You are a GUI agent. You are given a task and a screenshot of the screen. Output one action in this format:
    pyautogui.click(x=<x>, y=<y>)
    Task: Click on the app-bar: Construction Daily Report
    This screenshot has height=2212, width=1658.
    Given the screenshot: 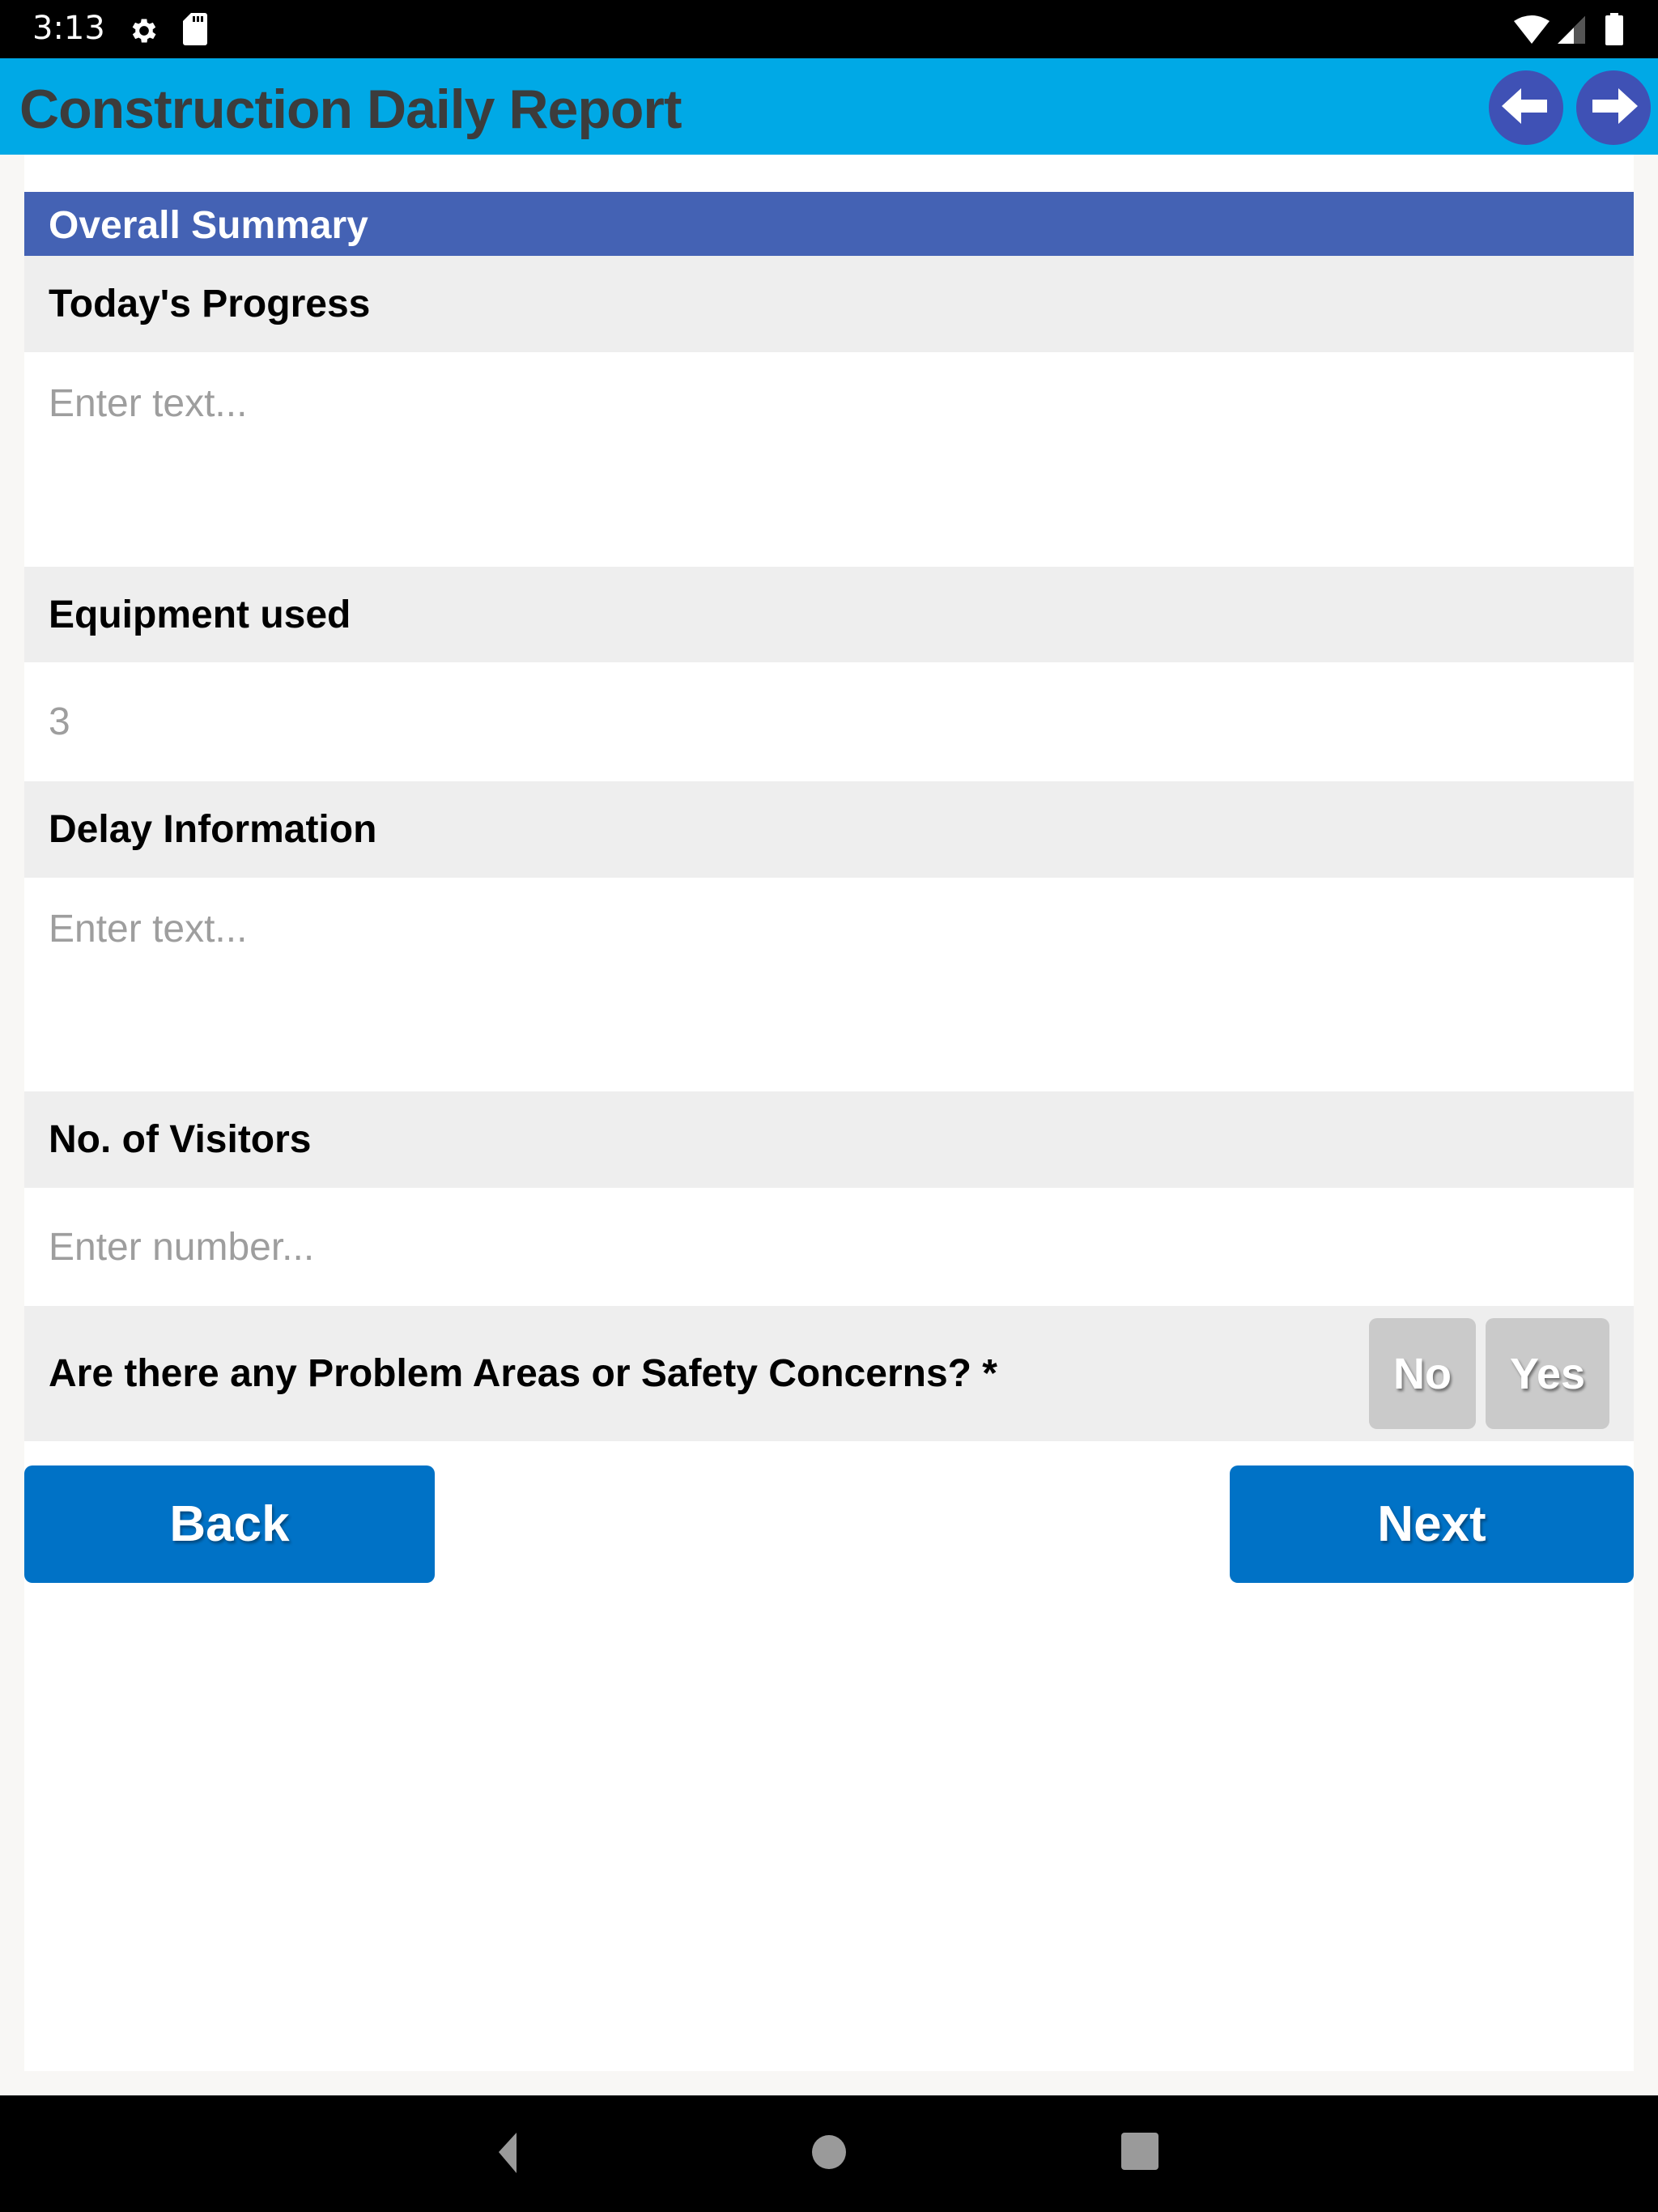 What is the action you would take?
    pyautogui.click(x=829, y=106)
    